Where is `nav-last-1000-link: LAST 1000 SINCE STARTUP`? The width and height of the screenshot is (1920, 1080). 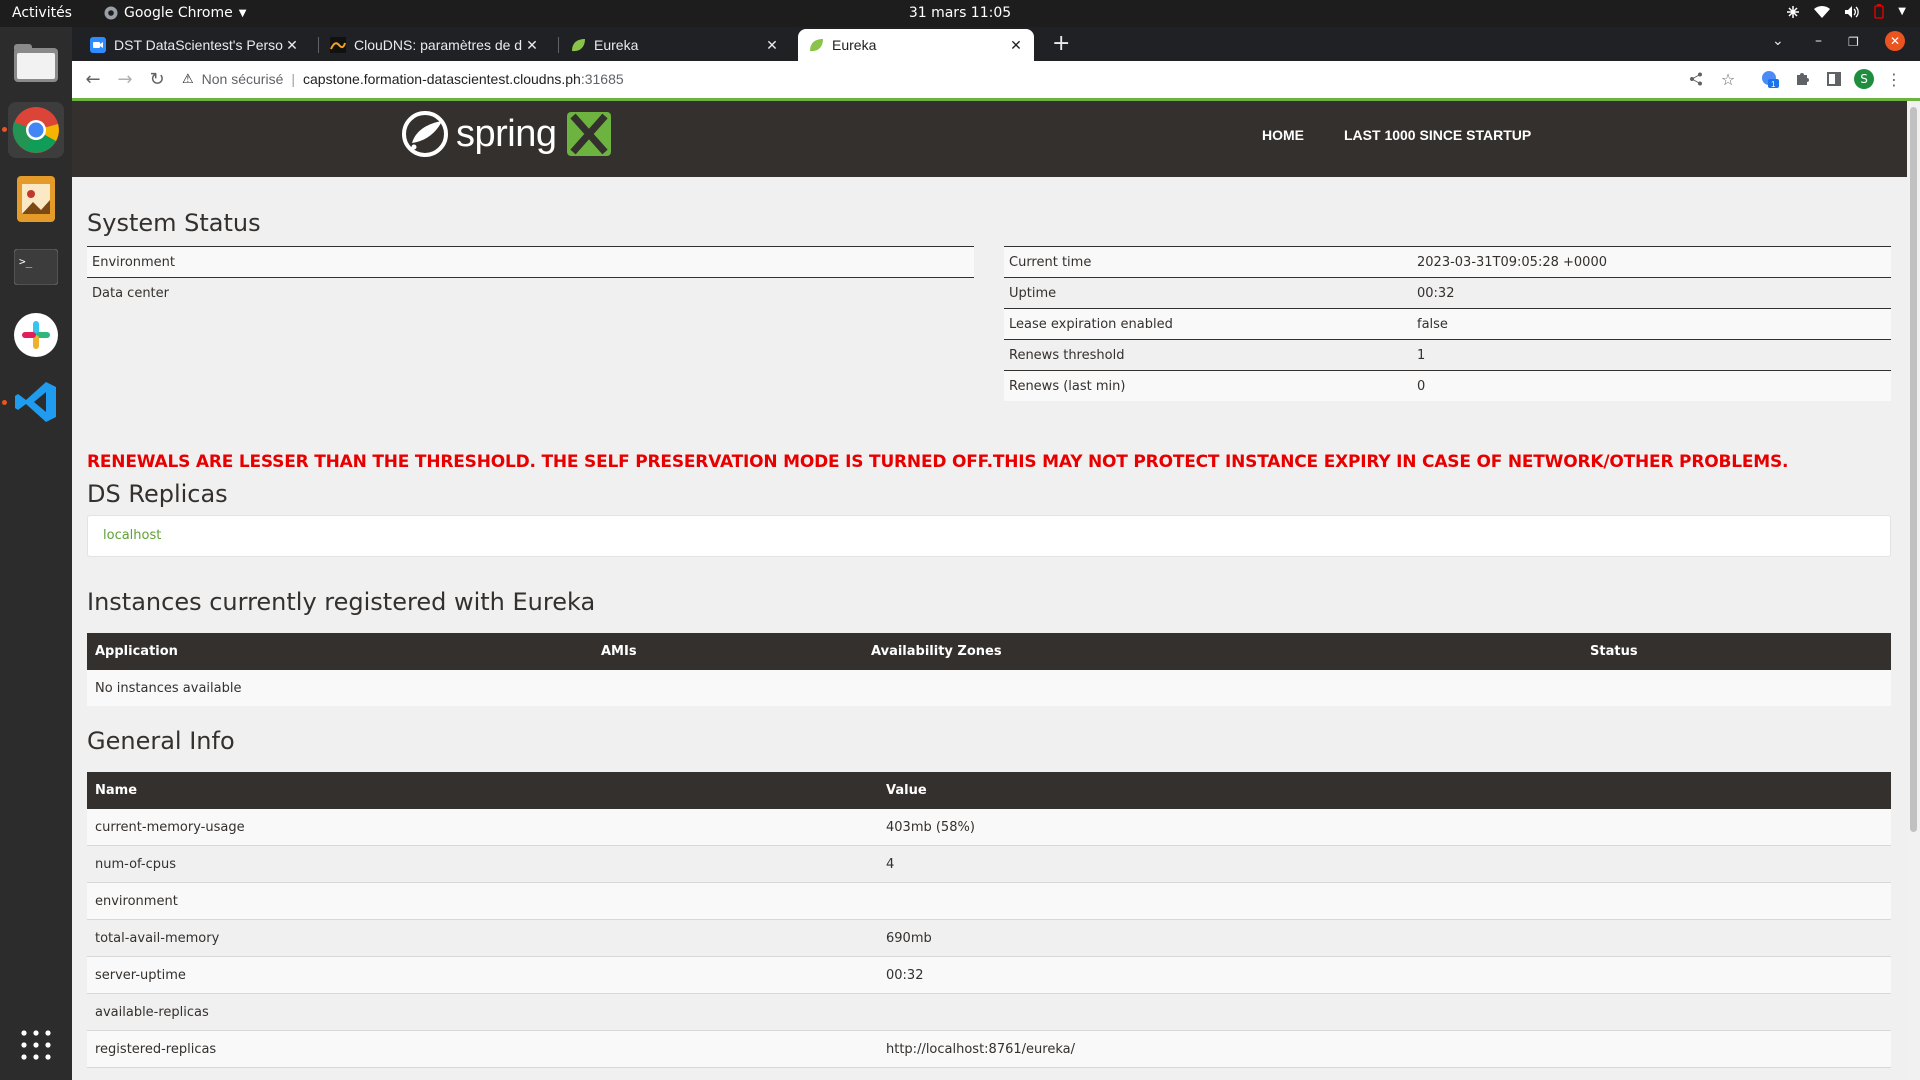
nav-last-1000-link: LAST 1000 SINCE STARTUP is located at coordinates (1437, 135).